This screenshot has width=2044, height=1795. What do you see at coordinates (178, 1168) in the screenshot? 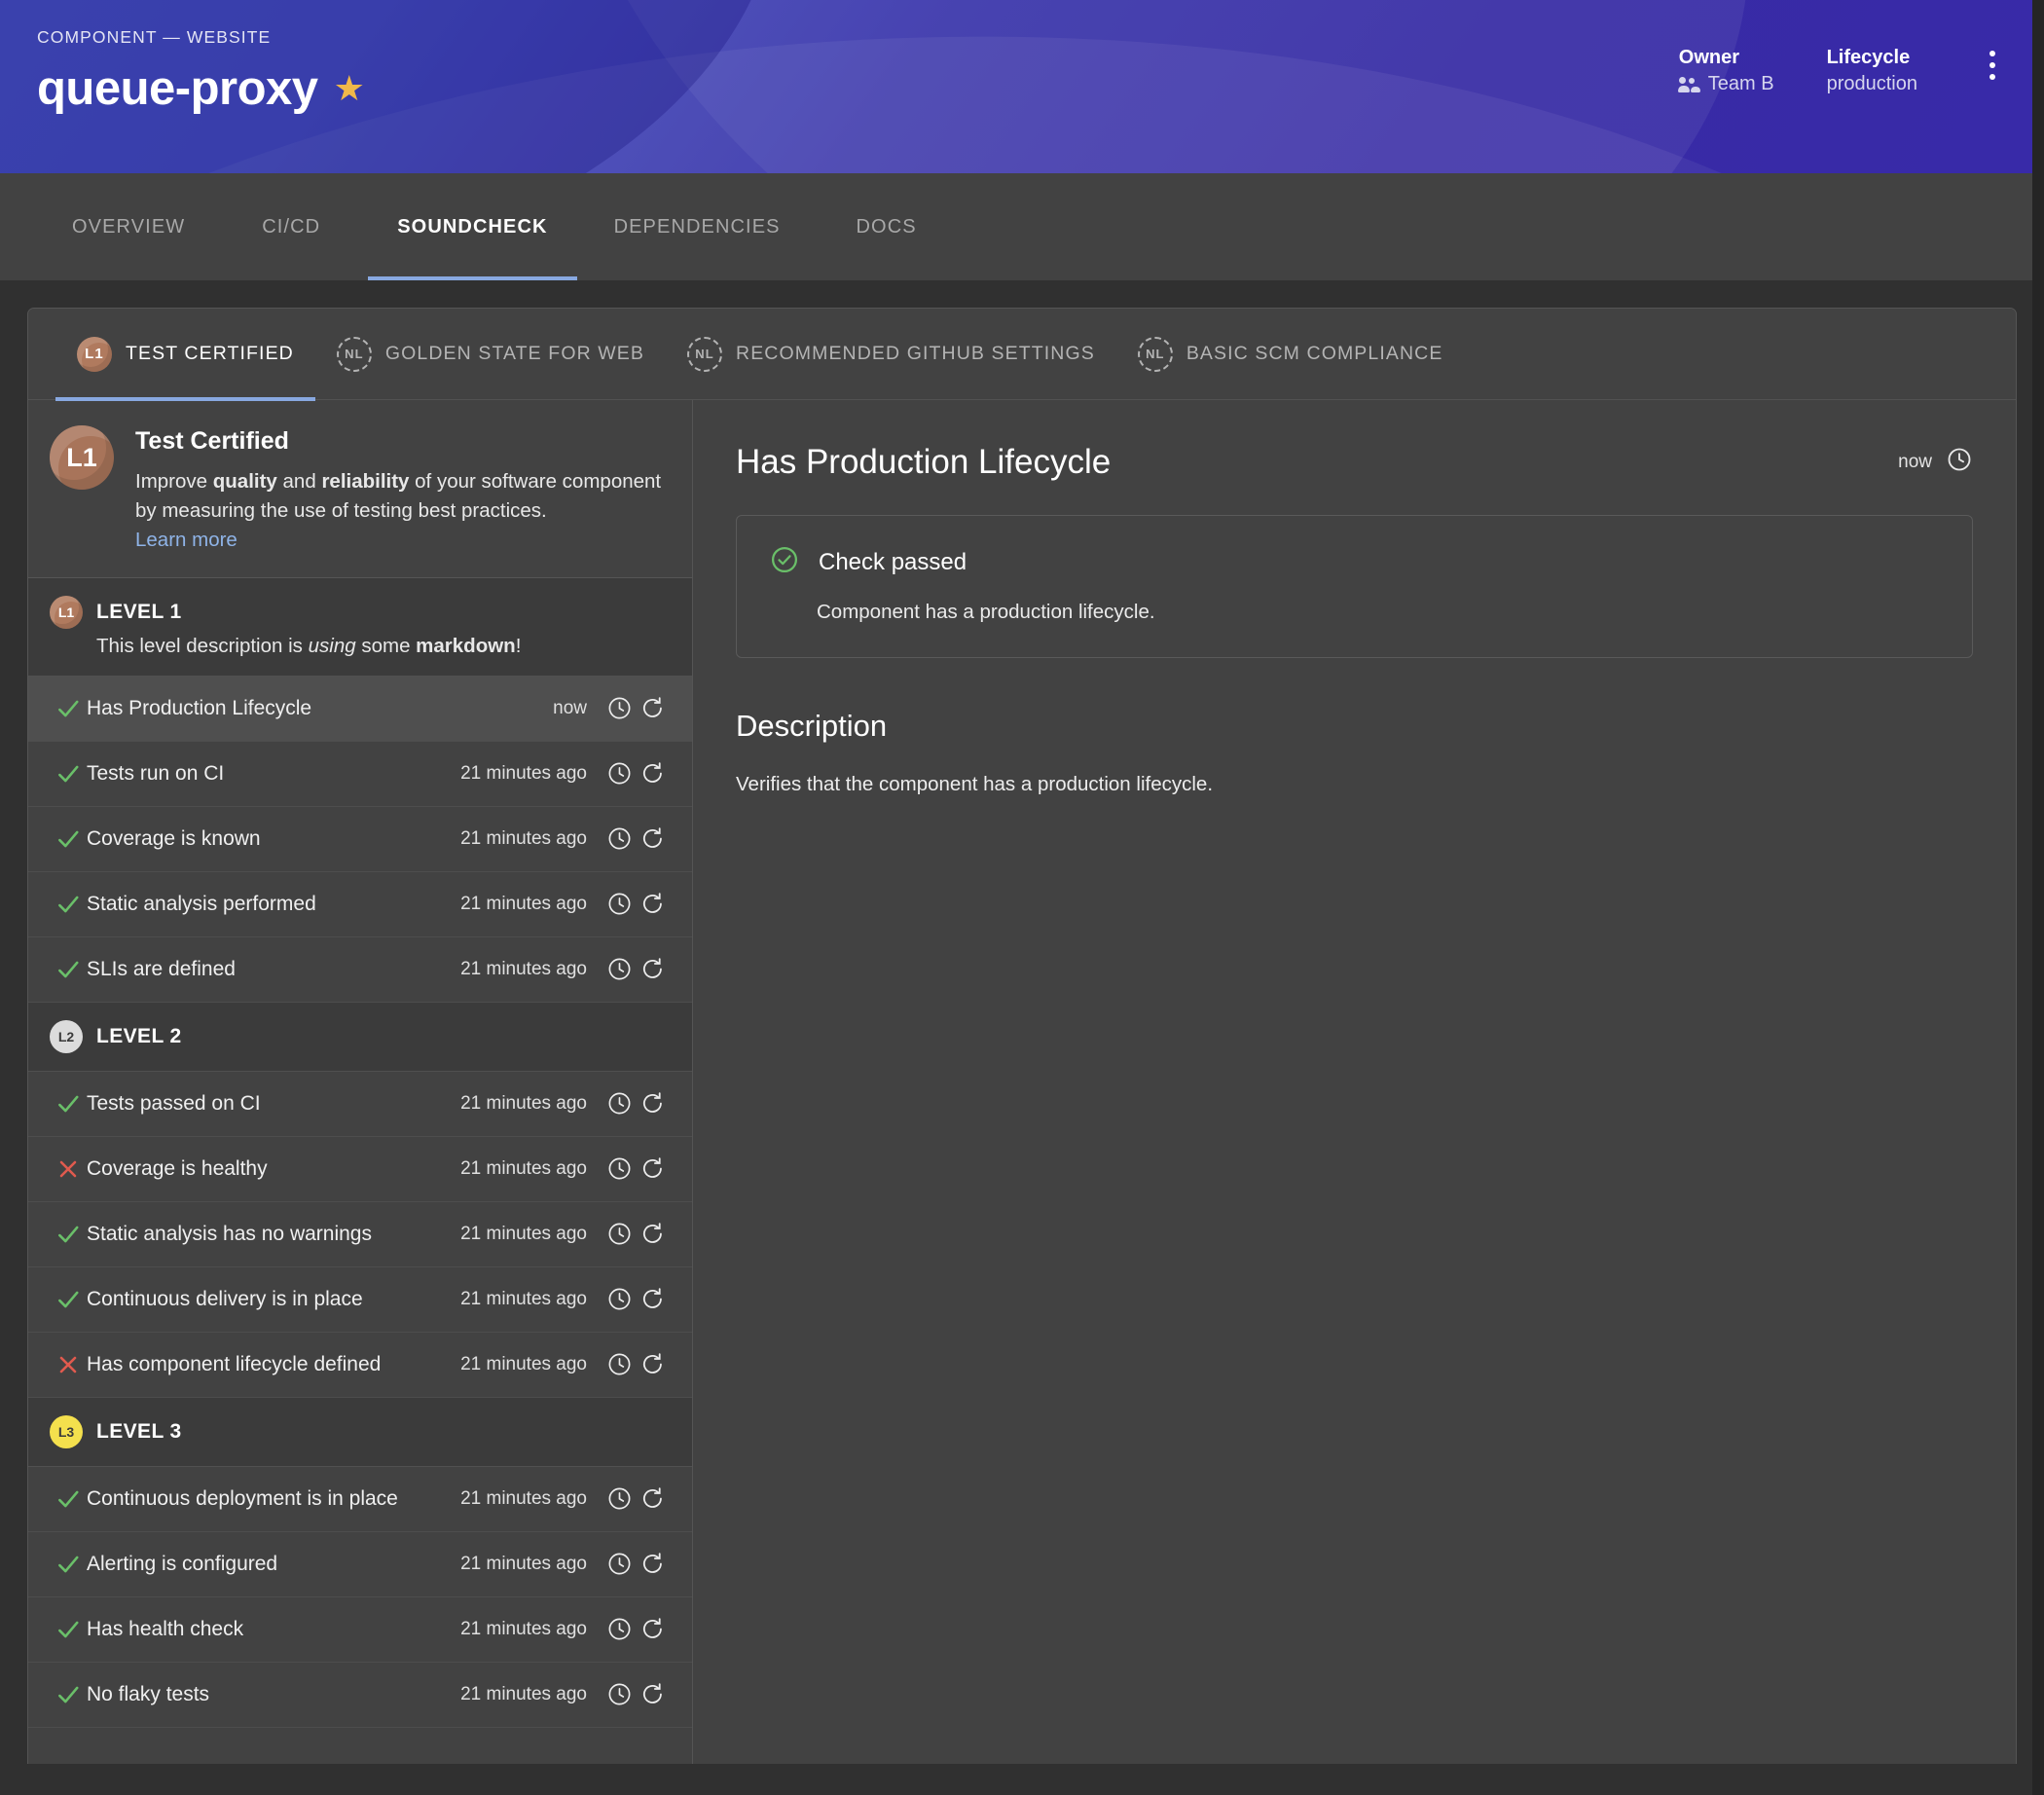
I see `check-label: Coverage is healthy` at bounding box center [178, 1168].